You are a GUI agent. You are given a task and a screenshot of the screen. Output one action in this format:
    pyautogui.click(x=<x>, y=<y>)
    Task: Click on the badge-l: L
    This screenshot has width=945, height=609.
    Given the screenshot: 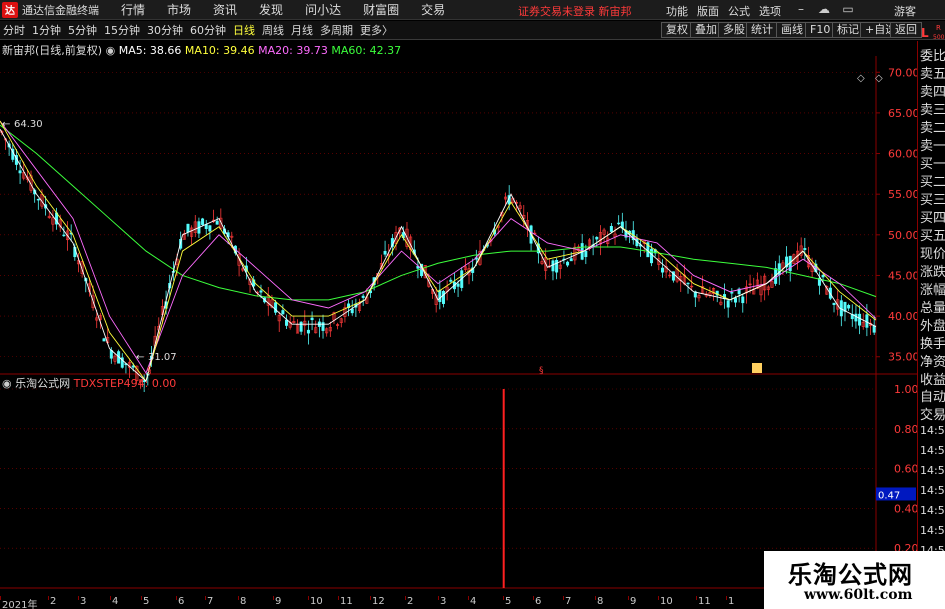 What is the action you would take?
    pyautogui.click(x=925, y=33)
    